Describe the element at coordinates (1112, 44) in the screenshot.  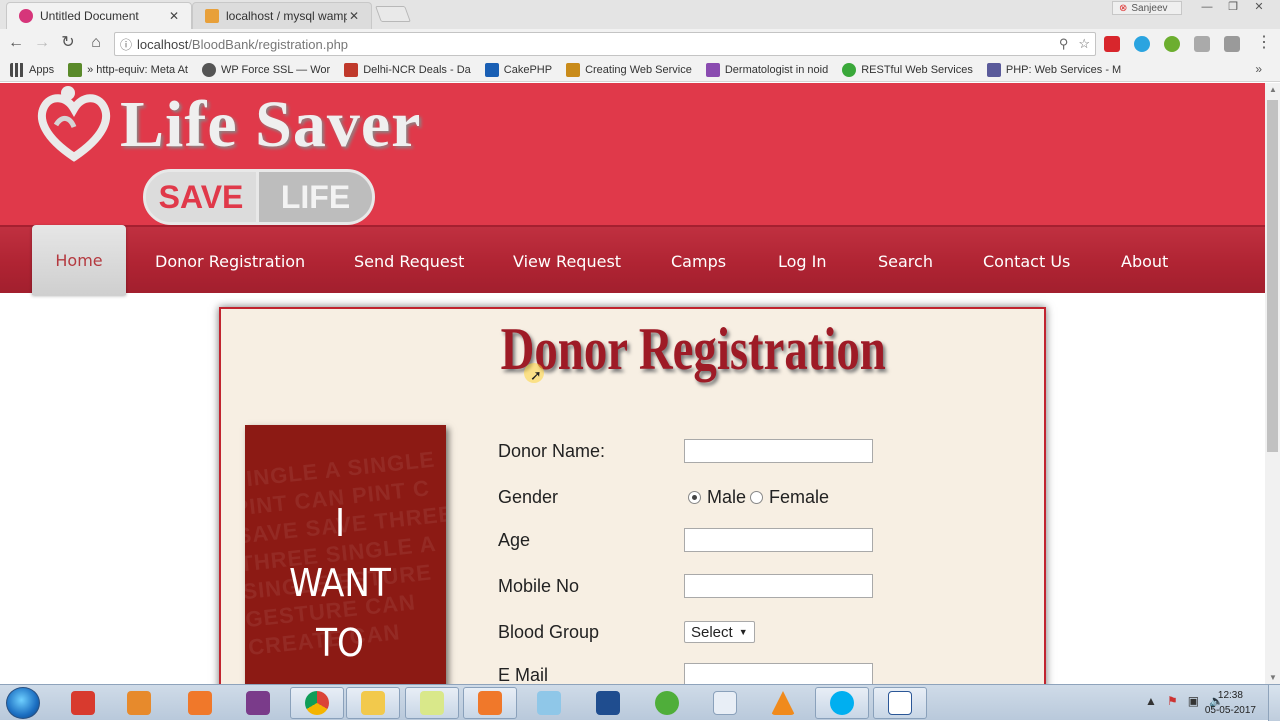
I see `my-extension-icon` at that location.